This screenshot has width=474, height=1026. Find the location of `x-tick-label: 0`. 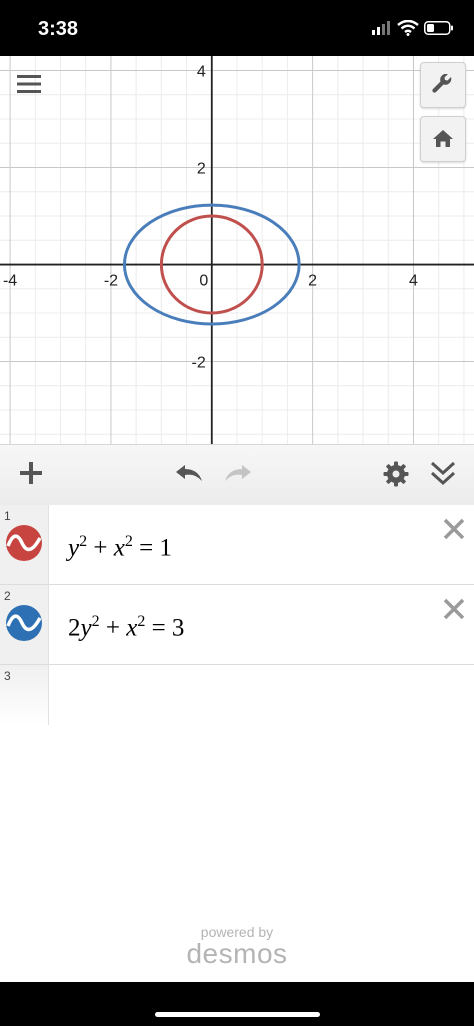

x-tick-label: 0 is located at coordinates (203, 281).